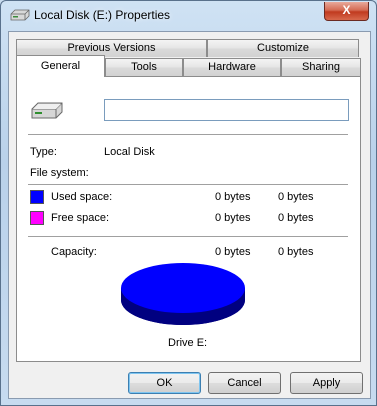  What do you see at coordinates (321, 67) in the screenshot?
I see `tab-sharing: Sharing` at bounding box center [321, 67].